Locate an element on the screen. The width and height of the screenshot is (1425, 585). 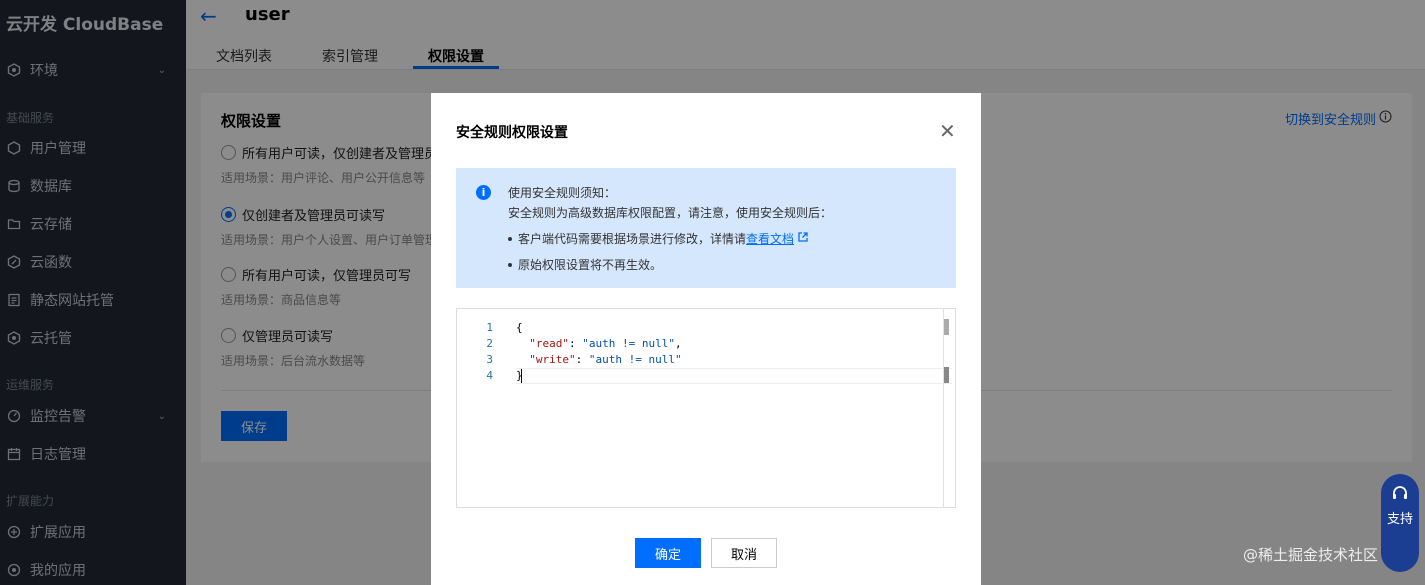
cursor-marker is located at coordinates (946, 375).